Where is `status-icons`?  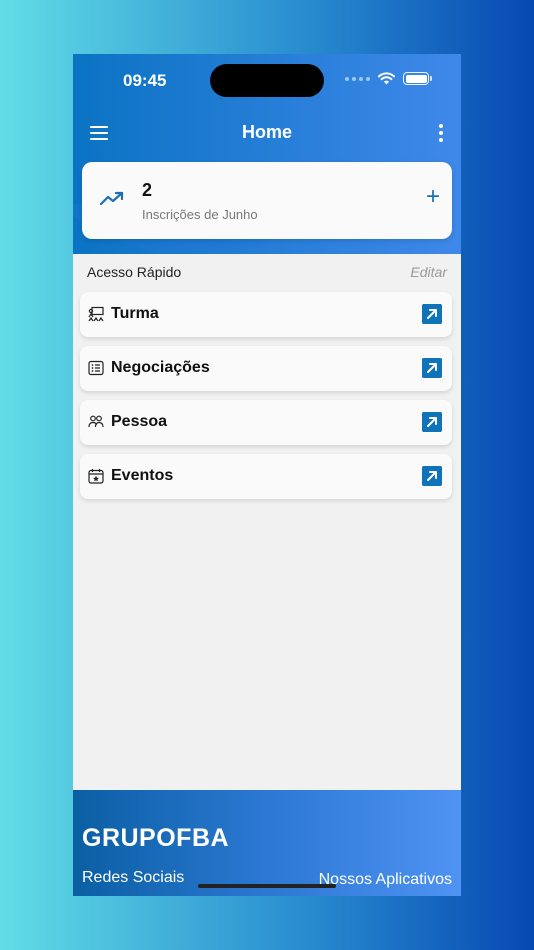
status-icons is located at coordinates (388, 78).